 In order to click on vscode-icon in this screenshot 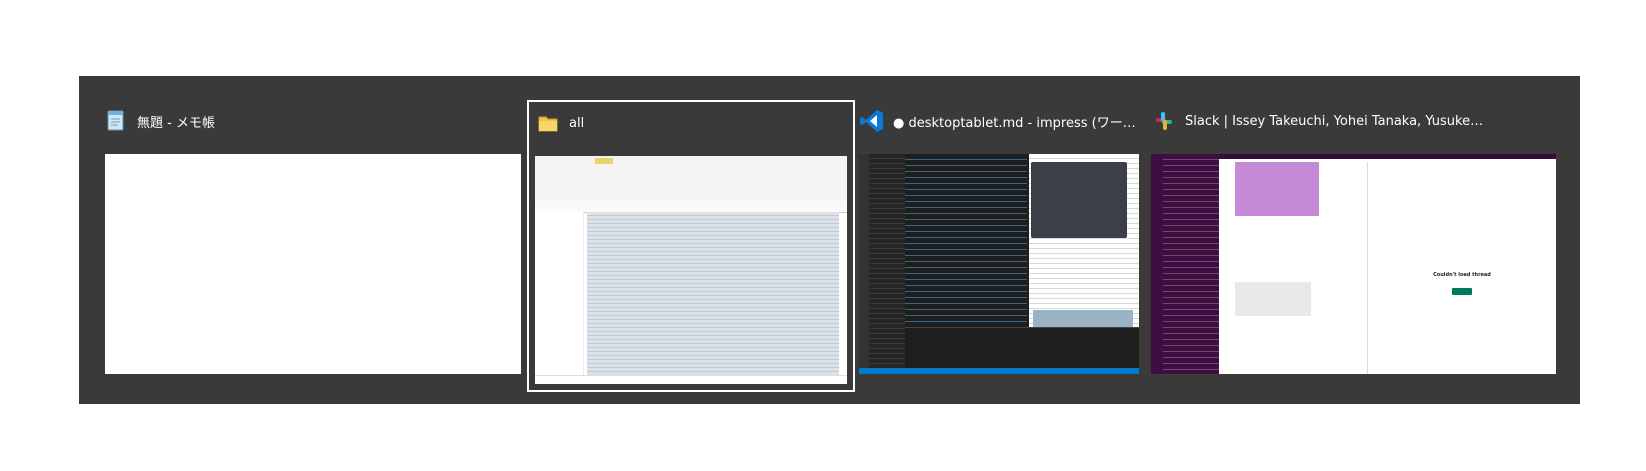, I will do `click(872, 121)`.